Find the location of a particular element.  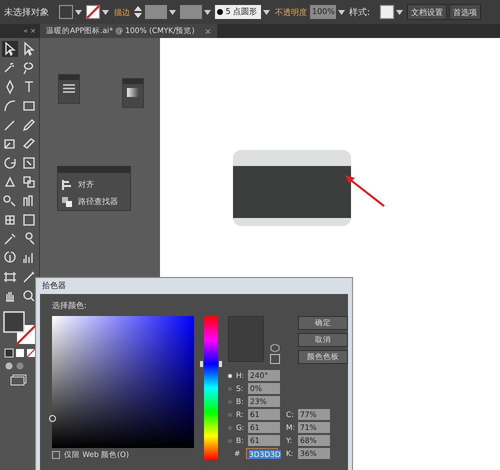

gradient-icon is located at coordinates (133, 92).